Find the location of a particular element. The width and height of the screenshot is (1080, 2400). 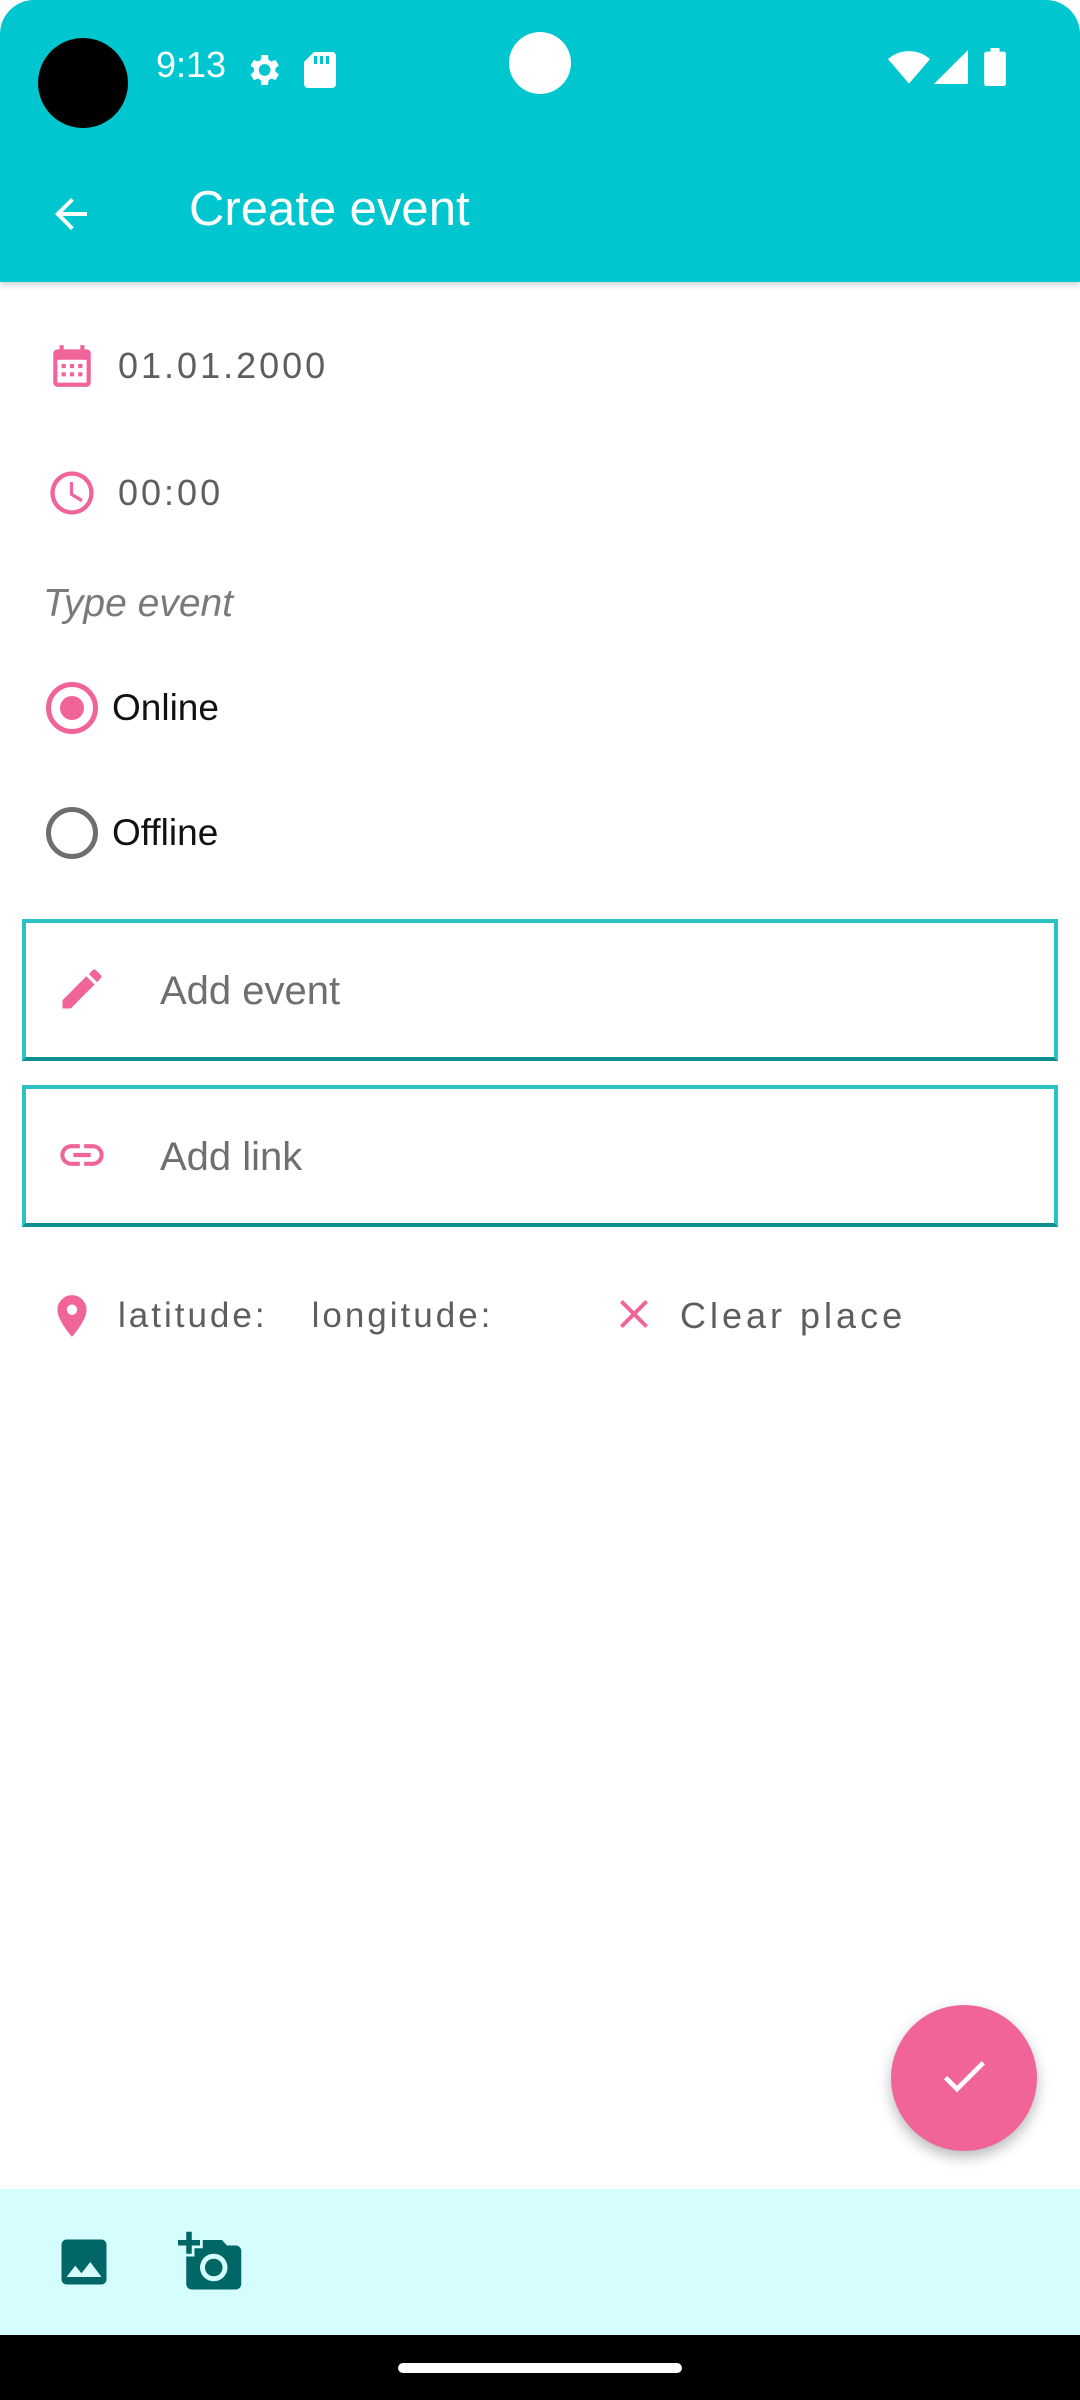

link-field is located at coordinates (540, 1156).